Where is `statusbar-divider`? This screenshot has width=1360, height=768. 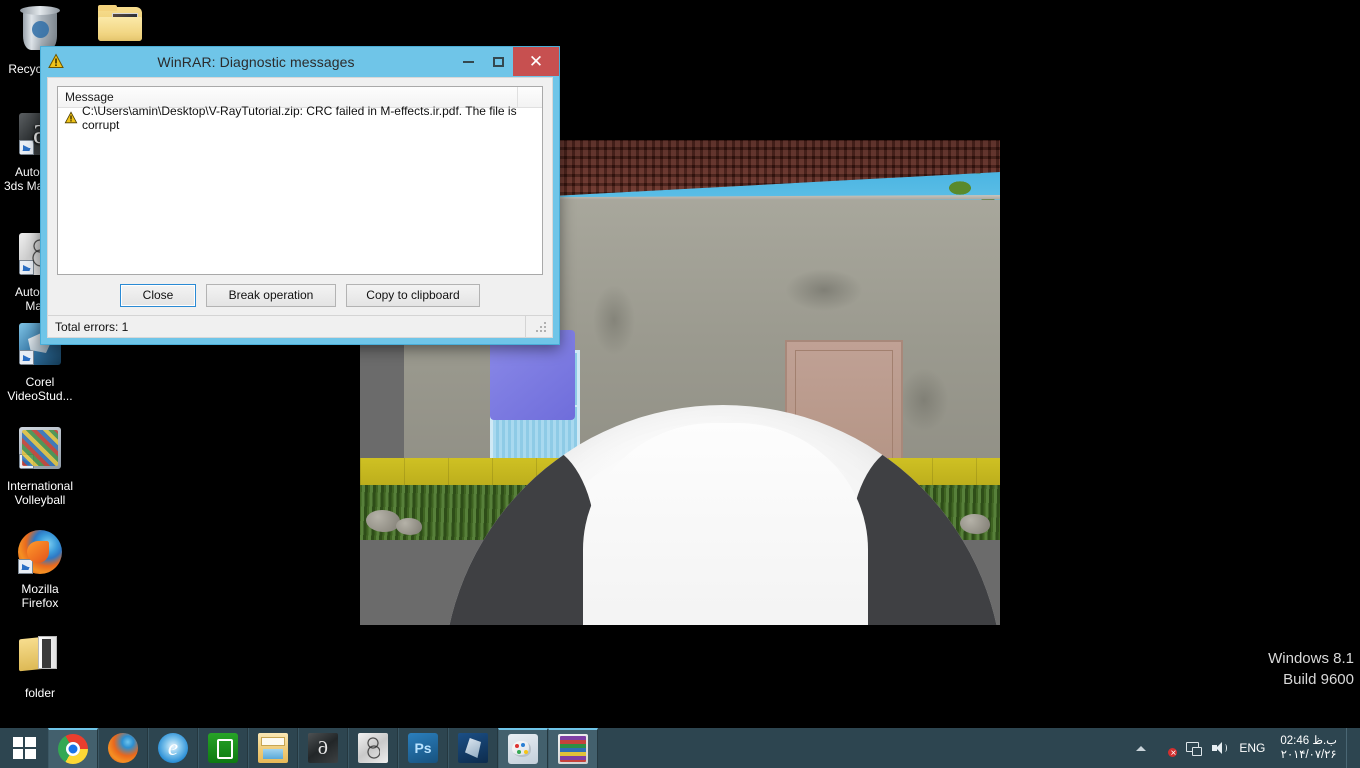
statusbar-divider is located at coordinates (525, 326).